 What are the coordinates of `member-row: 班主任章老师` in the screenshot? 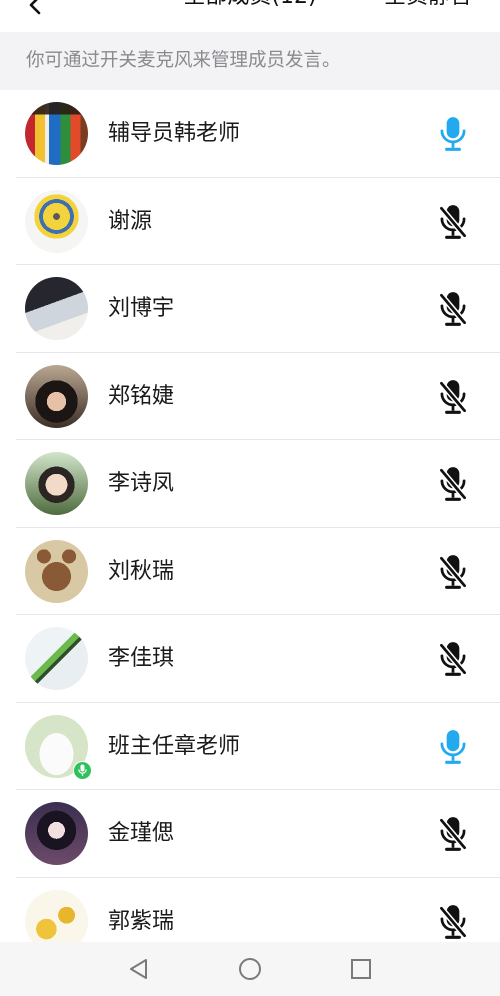 It's located at (250, 747).